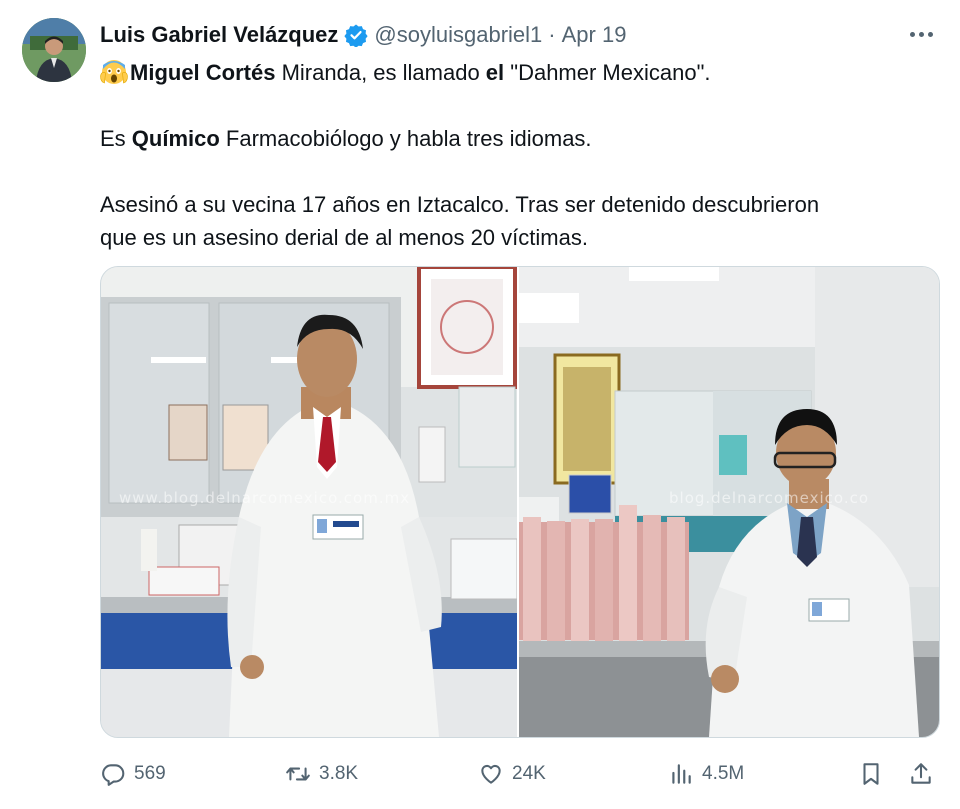  I want to click on more-dots-icon, so click(921, 34).